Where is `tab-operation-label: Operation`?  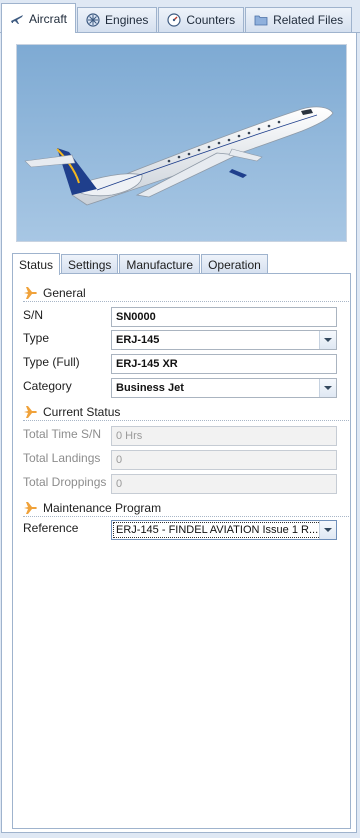 tab-operation-label: Operation is located at coordinates (234, 264).